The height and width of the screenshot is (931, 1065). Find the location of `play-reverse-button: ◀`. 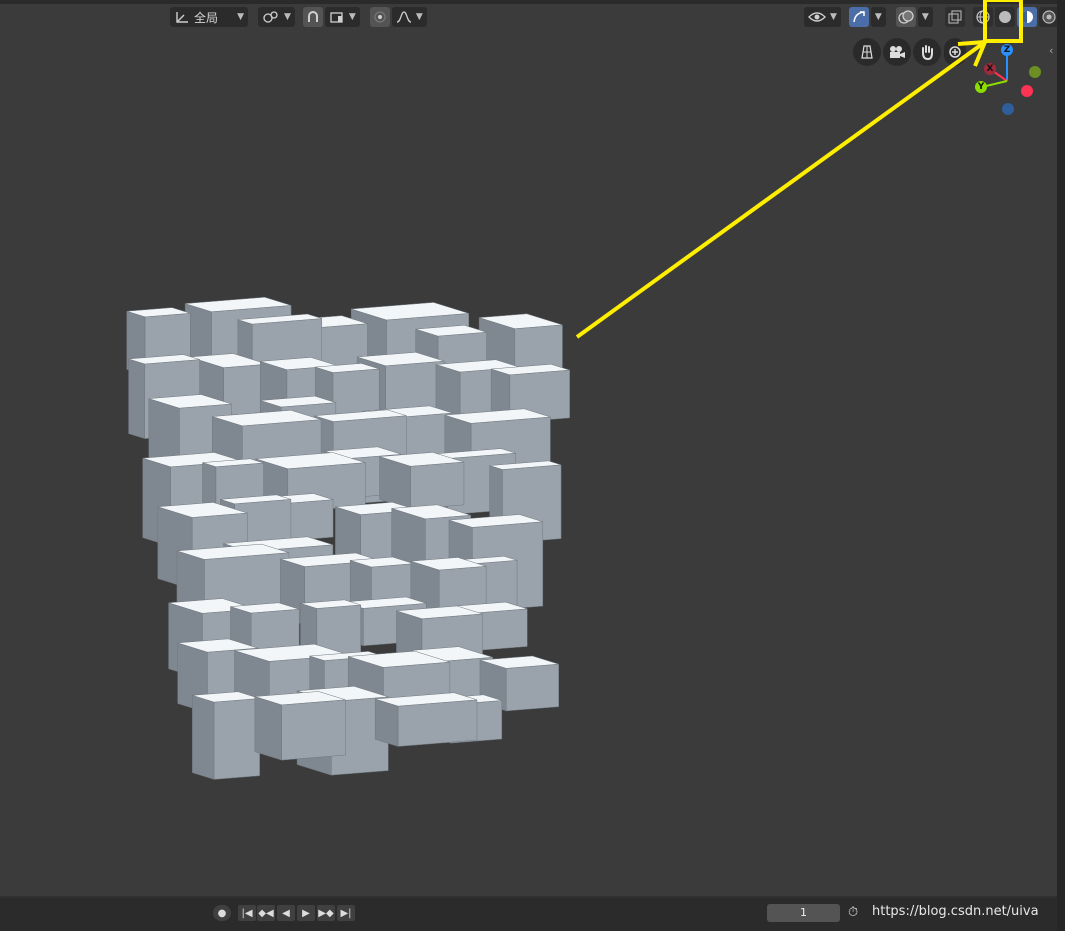

play-reverse-button: ◀ is located at coordinates (286, 913).